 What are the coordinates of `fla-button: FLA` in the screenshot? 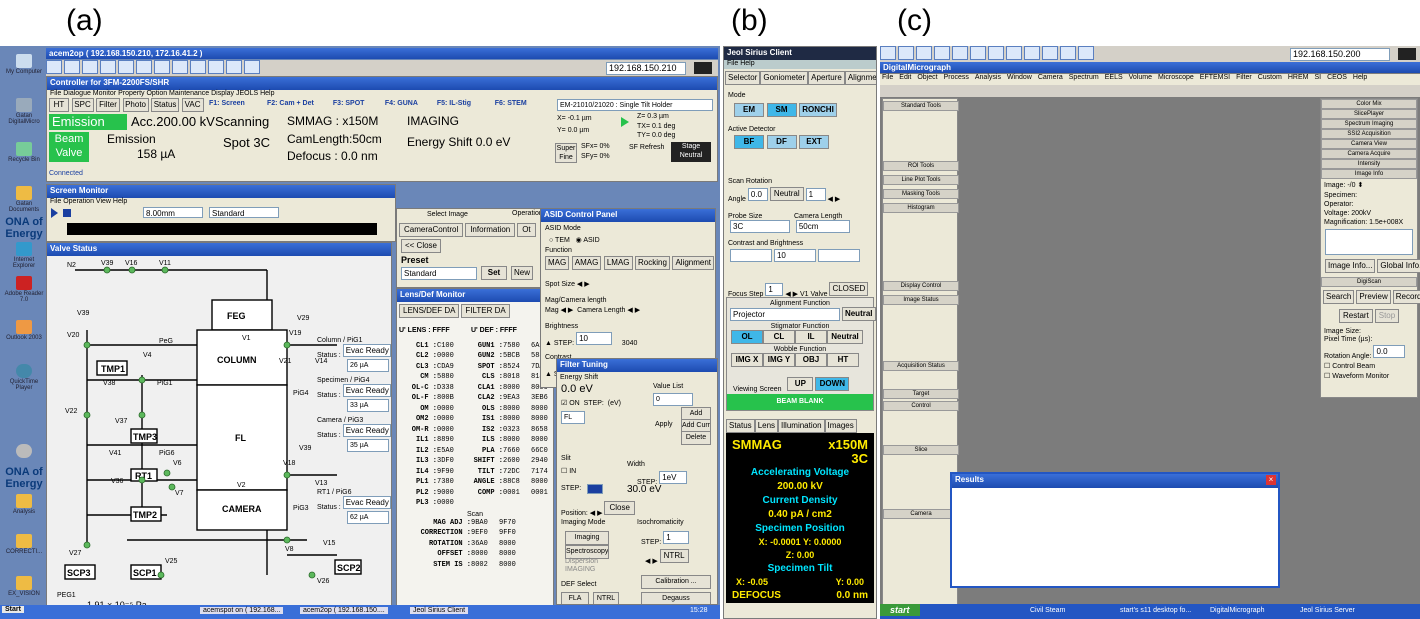 It's located at (575, 598).